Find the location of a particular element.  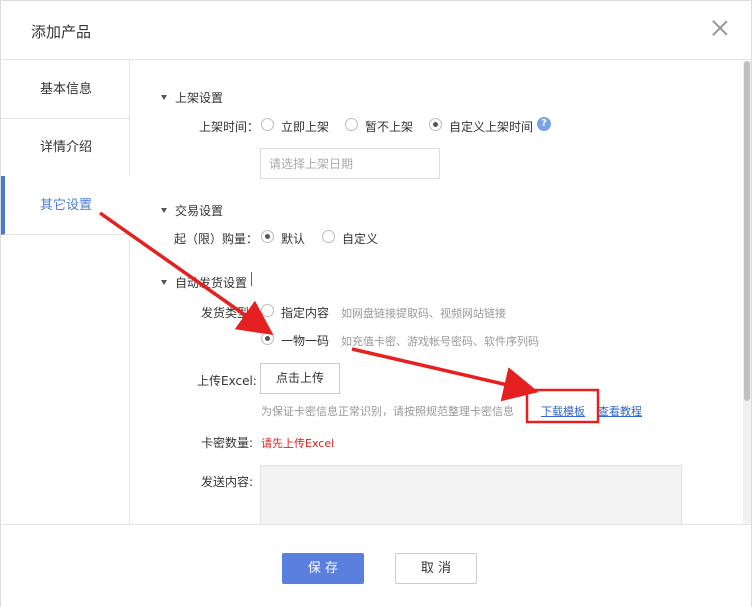

radio-list-now is located at coordinates (267, 124).